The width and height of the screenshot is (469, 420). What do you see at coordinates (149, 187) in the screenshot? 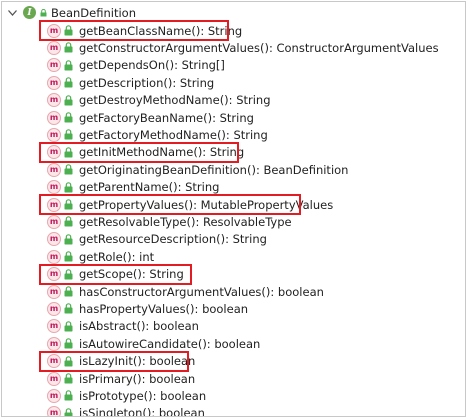
I see `method-label: getParentName(): String` at bounding box center [149, 187].